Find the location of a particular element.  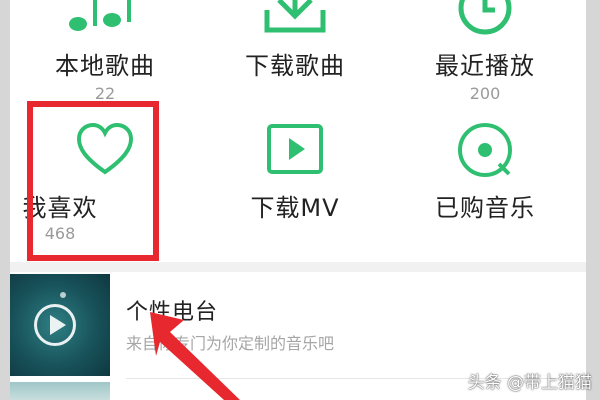

watermark: 头条 @带上猫猫 is located at coordinates (529, 383).